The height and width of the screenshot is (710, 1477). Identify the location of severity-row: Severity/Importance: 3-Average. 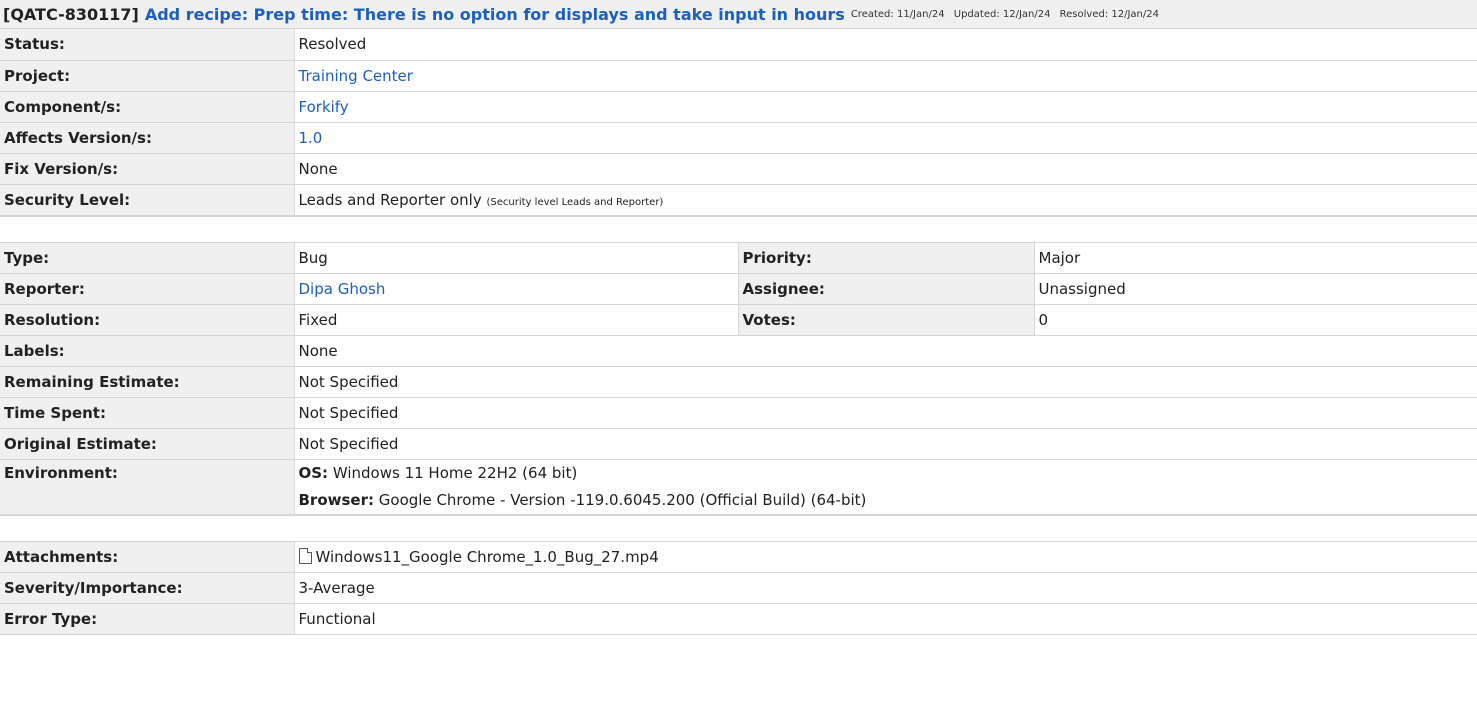
(738, 588).